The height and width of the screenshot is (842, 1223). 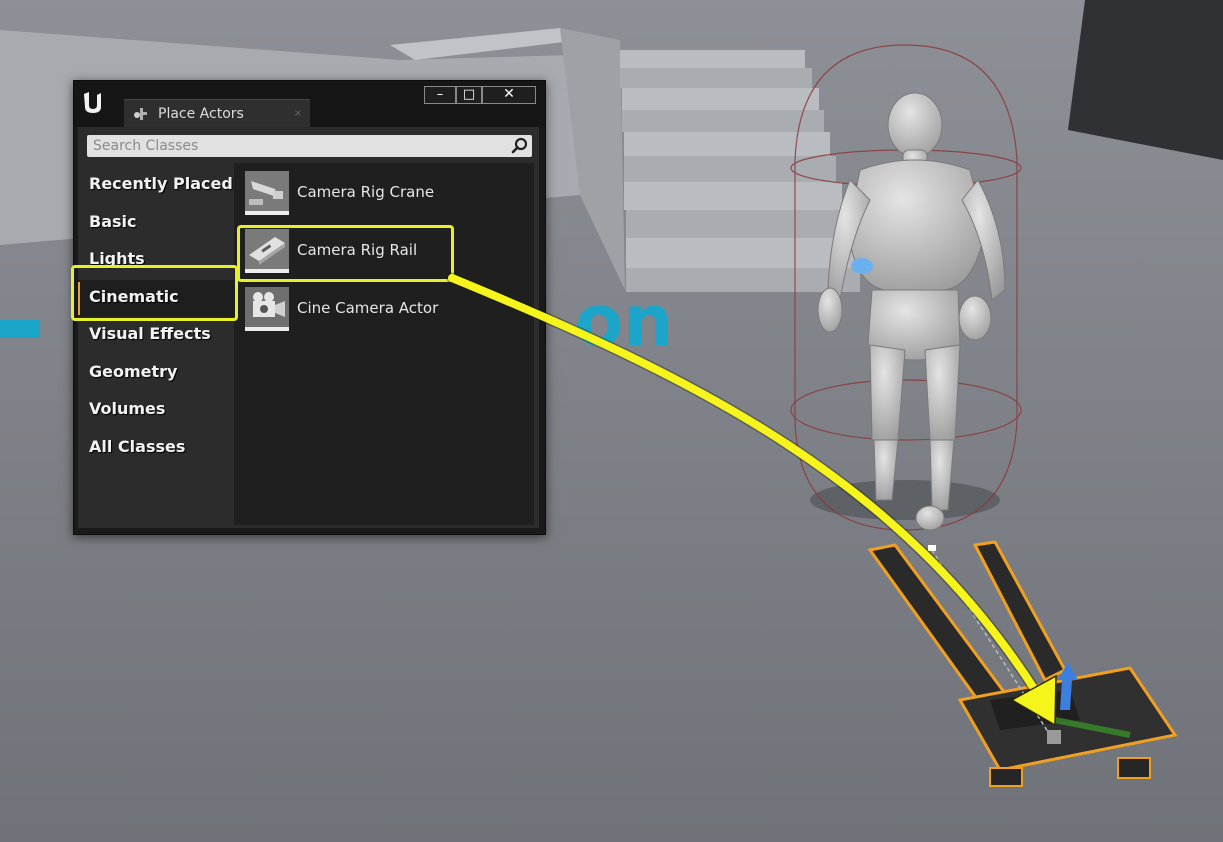 I want to click on place-actors-icon, so click(x=140, y=114).